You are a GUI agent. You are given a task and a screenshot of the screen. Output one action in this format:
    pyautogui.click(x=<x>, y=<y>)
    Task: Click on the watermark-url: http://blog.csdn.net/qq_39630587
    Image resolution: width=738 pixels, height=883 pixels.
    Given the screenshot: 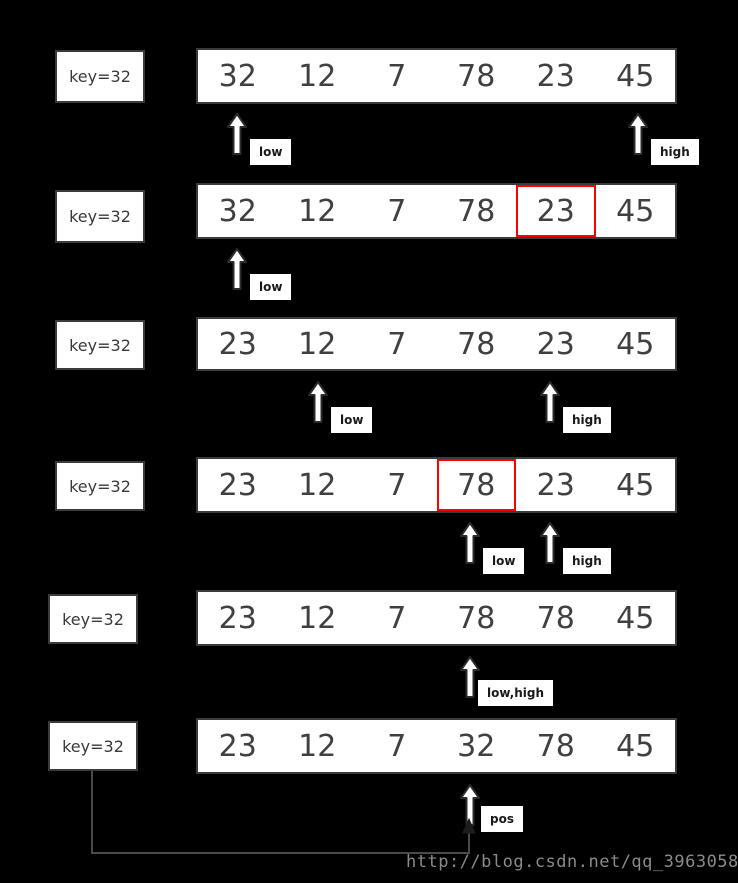 What is the action you would take?
    pyautogui.click(x=572, y=862)
    